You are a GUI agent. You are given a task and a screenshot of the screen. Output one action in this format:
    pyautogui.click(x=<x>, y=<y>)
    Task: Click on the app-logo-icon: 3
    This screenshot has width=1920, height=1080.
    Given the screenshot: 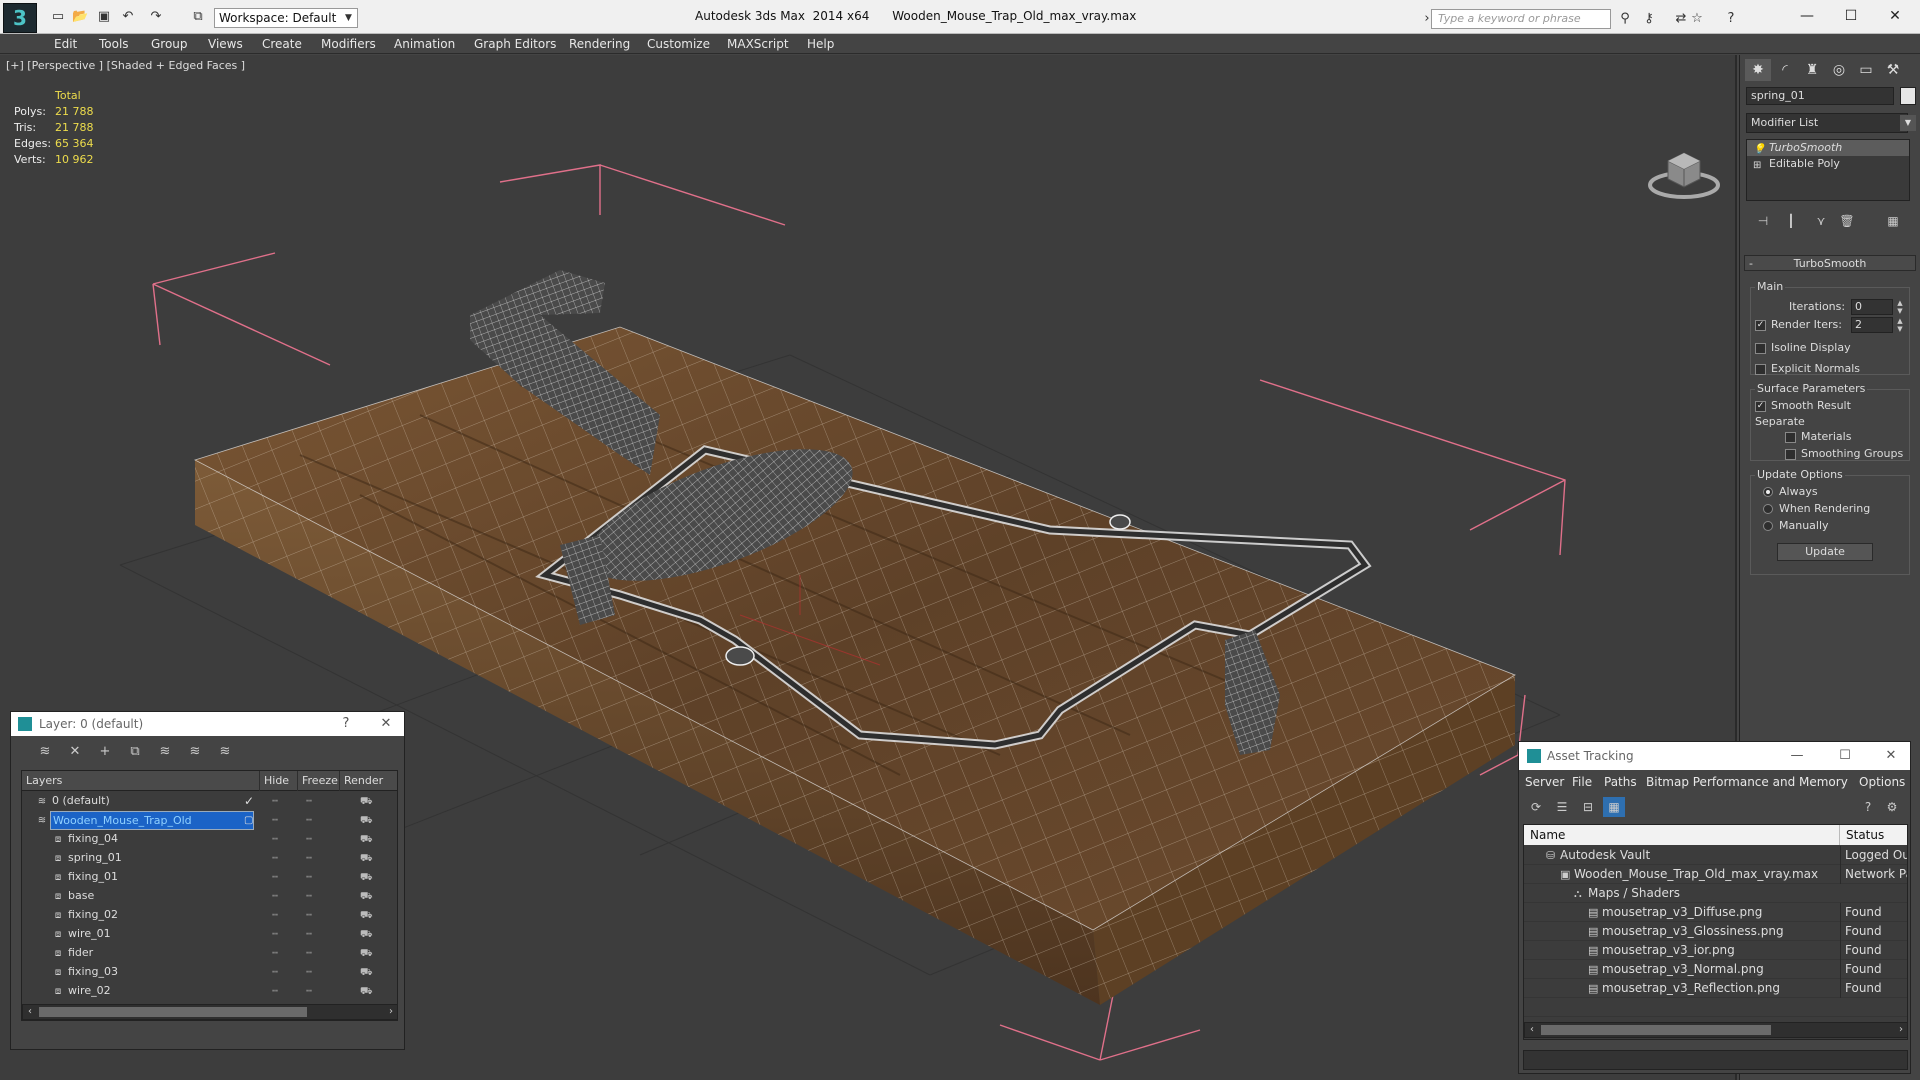 What is the action you would take?
    pyautogui.click(x=20, y=18)
    